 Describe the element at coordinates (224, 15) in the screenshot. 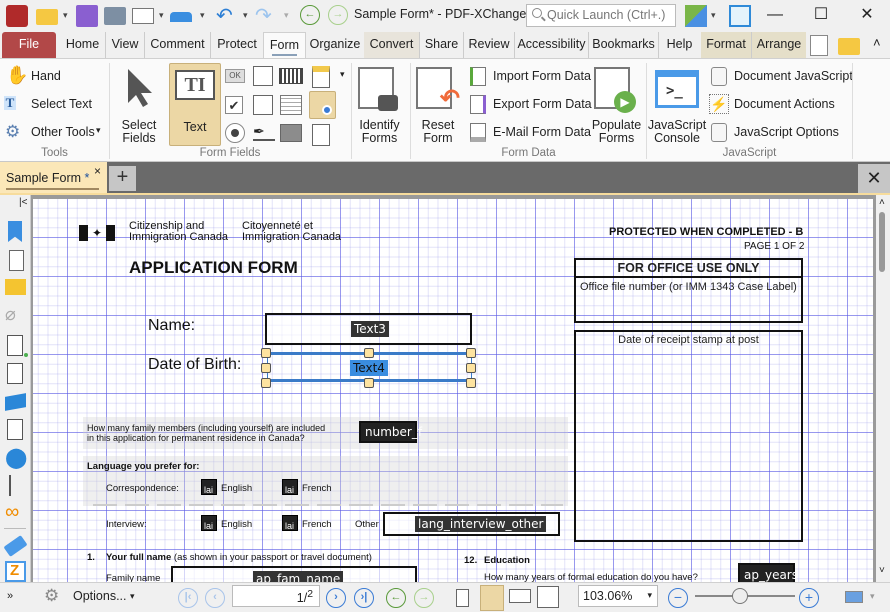

I see `undo-icon: ↶` at that location.